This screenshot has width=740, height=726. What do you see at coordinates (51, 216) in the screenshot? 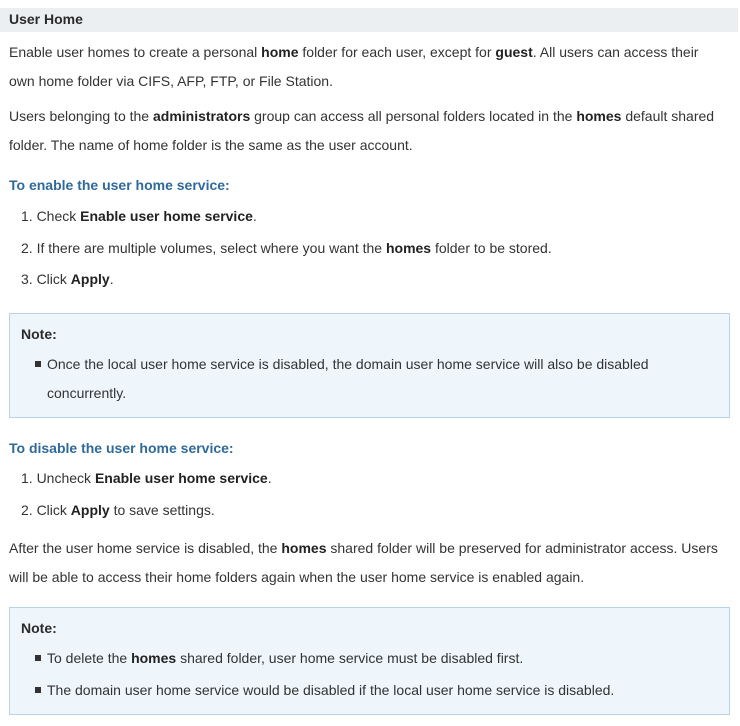
I see `text: 1. Check` at bounding box center [51, 216].